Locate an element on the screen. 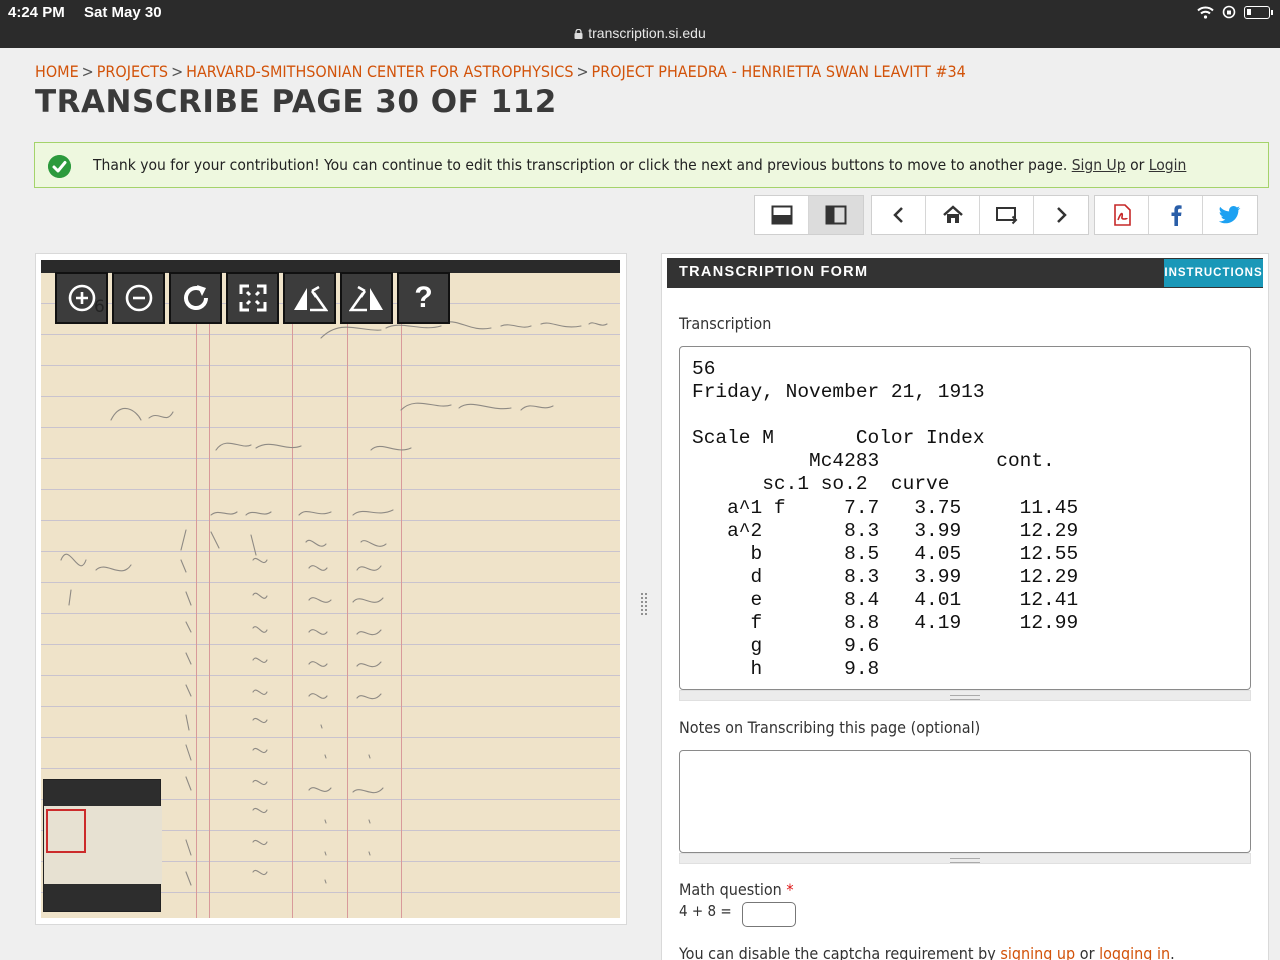 Image resolution: width=1280 pixels, height=960 pixels. form-title: TRANSCRIPTION FORM is located at coordinates (774, 272).